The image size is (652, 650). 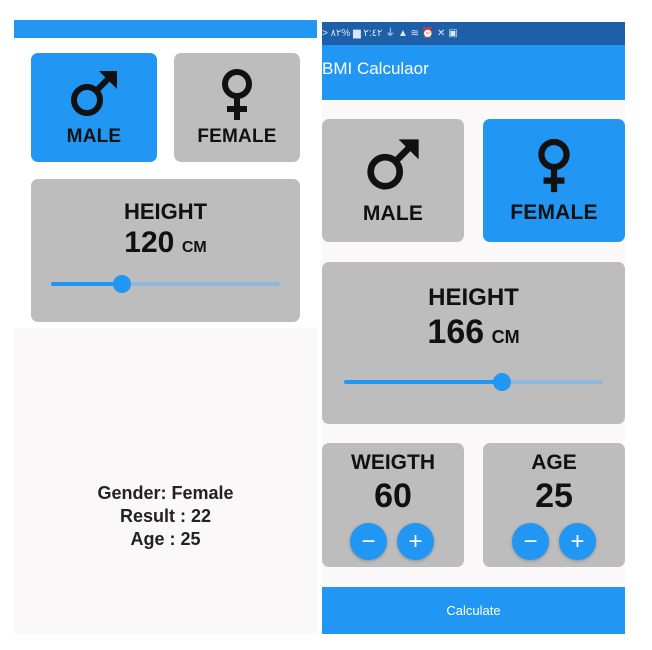 What do you see at coordinates (165, 539) in the screenshot?
I see `result-age-text: Age : 25` at bounding box center [165, 539].